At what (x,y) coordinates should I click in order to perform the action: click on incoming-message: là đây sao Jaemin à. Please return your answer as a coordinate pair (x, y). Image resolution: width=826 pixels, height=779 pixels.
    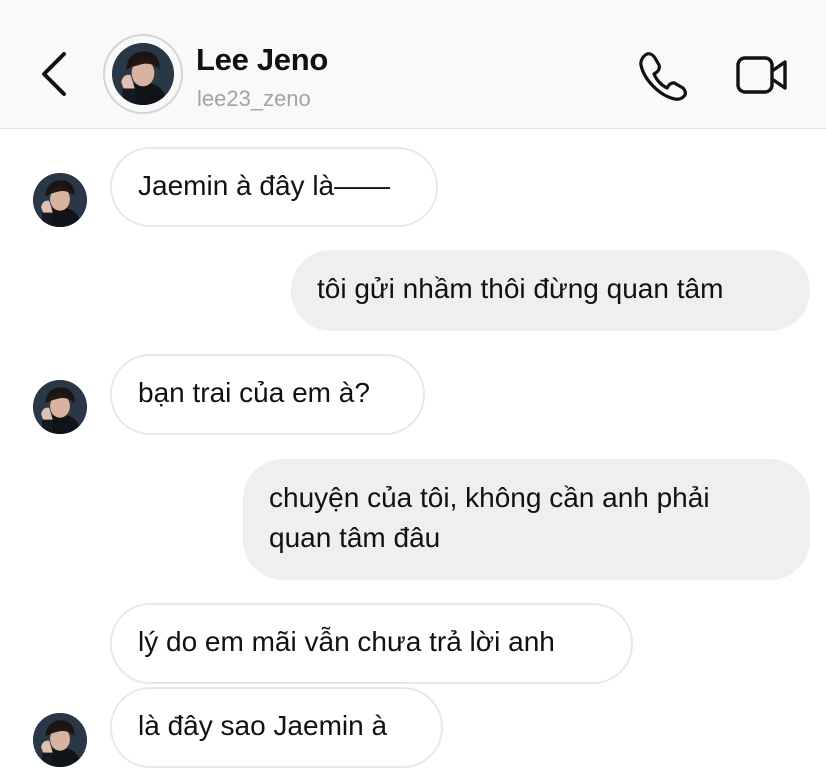
    Looking at the image, I should click on (276, 727).